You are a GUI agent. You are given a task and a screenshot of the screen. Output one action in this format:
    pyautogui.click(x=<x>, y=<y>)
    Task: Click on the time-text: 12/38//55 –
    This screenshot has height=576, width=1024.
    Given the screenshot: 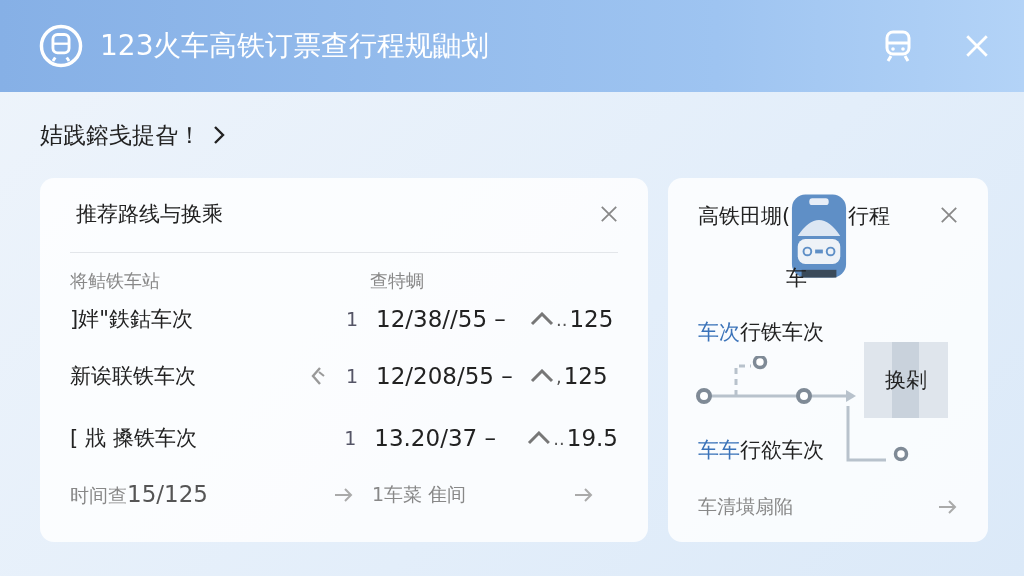 What is the action you would take?
    pyautogui.click(x=441, y=319)
    